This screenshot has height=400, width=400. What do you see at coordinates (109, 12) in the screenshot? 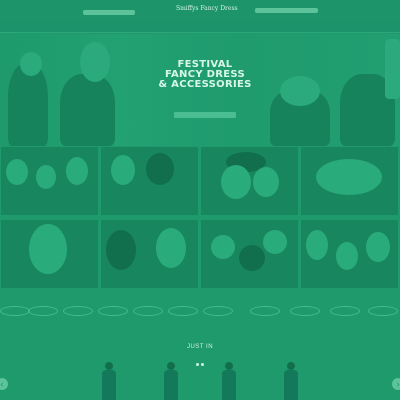
I see `header-search-input` at bounding box center [109, 12].